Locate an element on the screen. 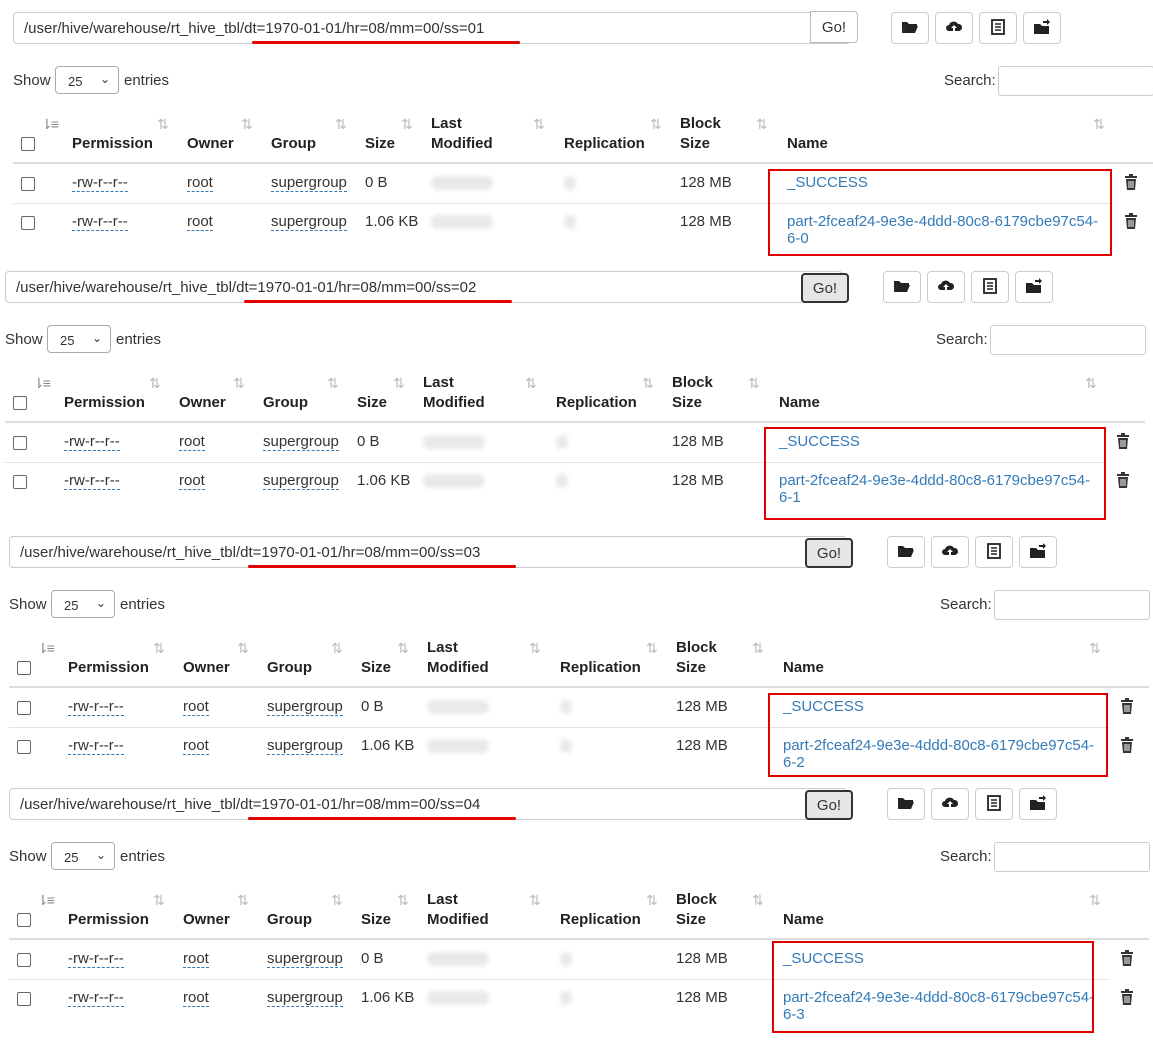 This screenshot has width=1153, height=1044. sort-icon: ⇂≡ is located at coordinates (46, 648).